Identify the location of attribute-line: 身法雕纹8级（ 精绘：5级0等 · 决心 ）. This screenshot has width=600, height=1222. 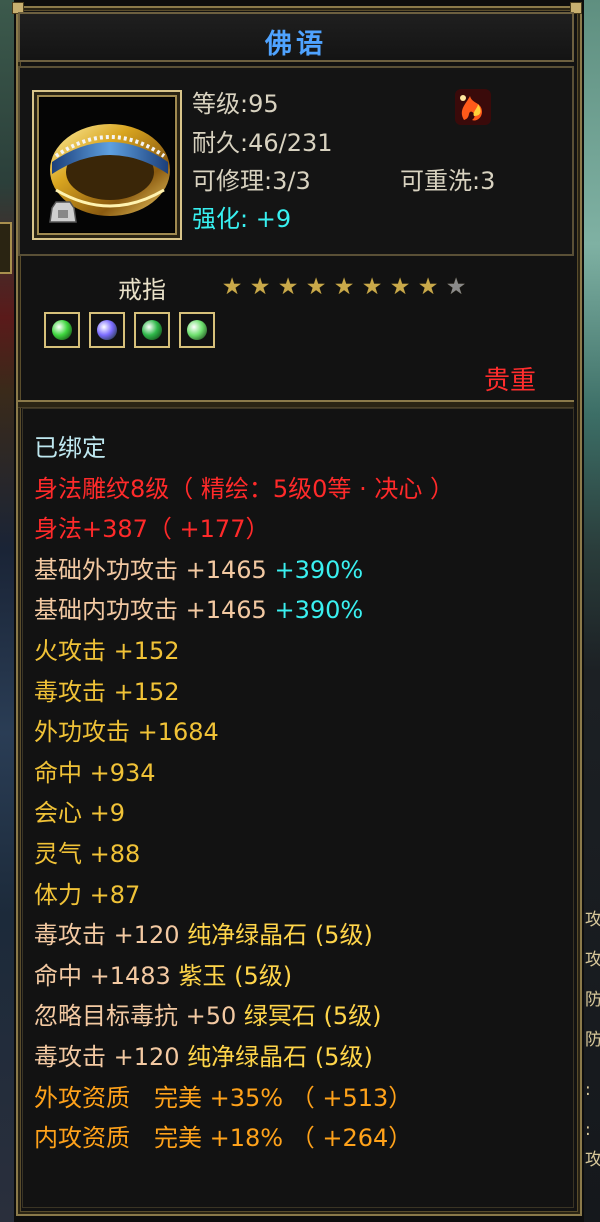
(304, 489).